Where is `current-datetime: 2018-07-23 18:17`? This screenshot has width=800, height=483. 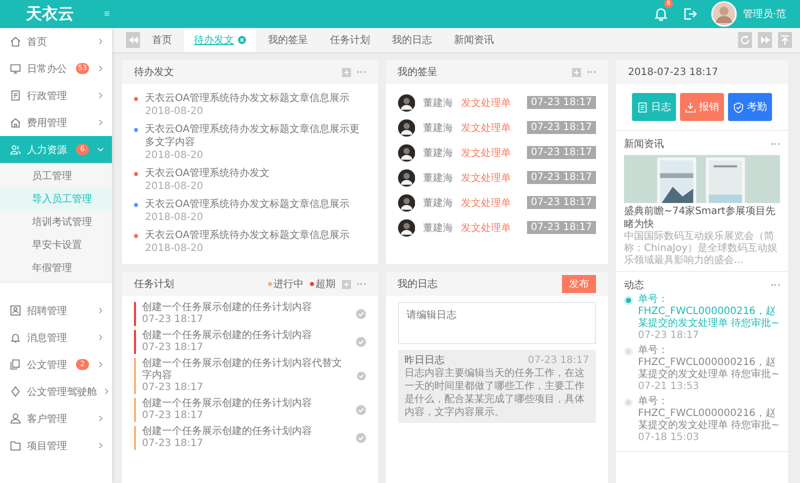 current-datetime: 2018-07-23 18:17 is located at coordinates (673, 72).